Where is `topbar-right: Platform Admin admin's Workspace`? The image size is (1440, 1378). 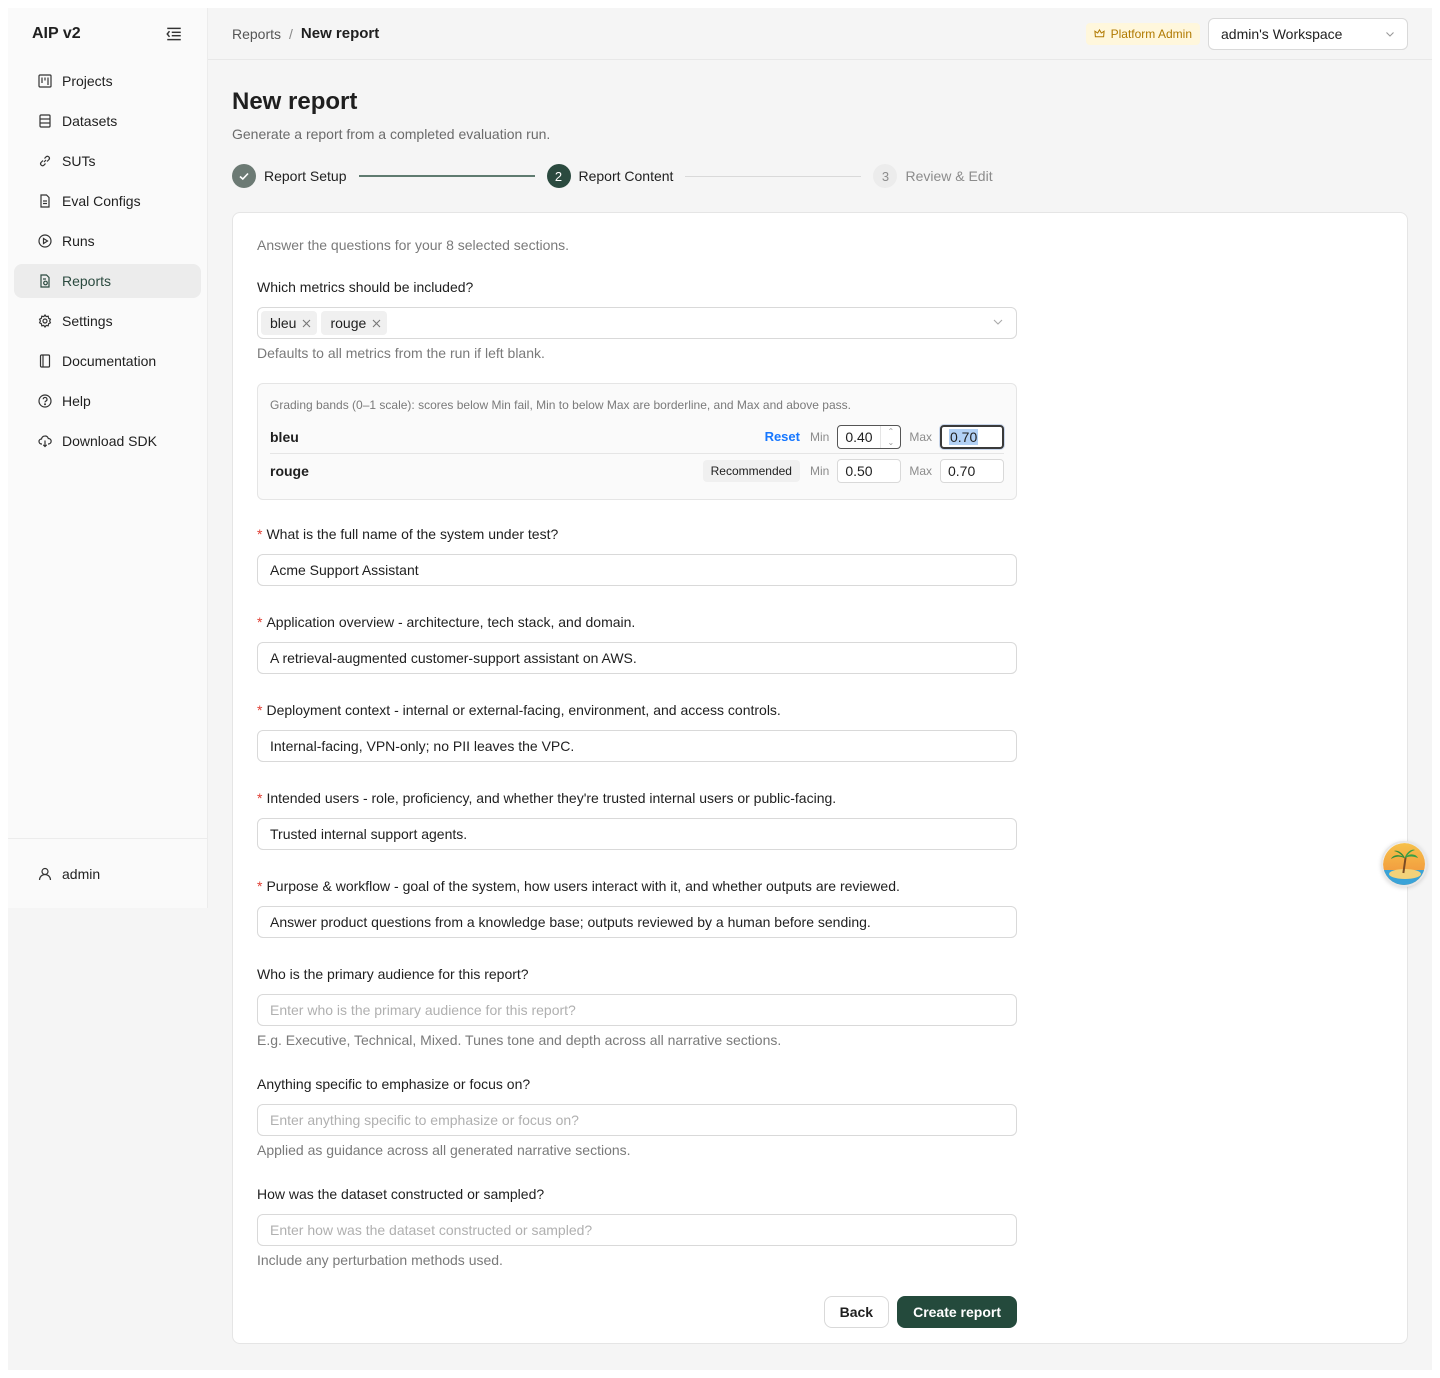 topbar-right: Platform Admin admin's Workspace is located at coordinates (1246, 33).